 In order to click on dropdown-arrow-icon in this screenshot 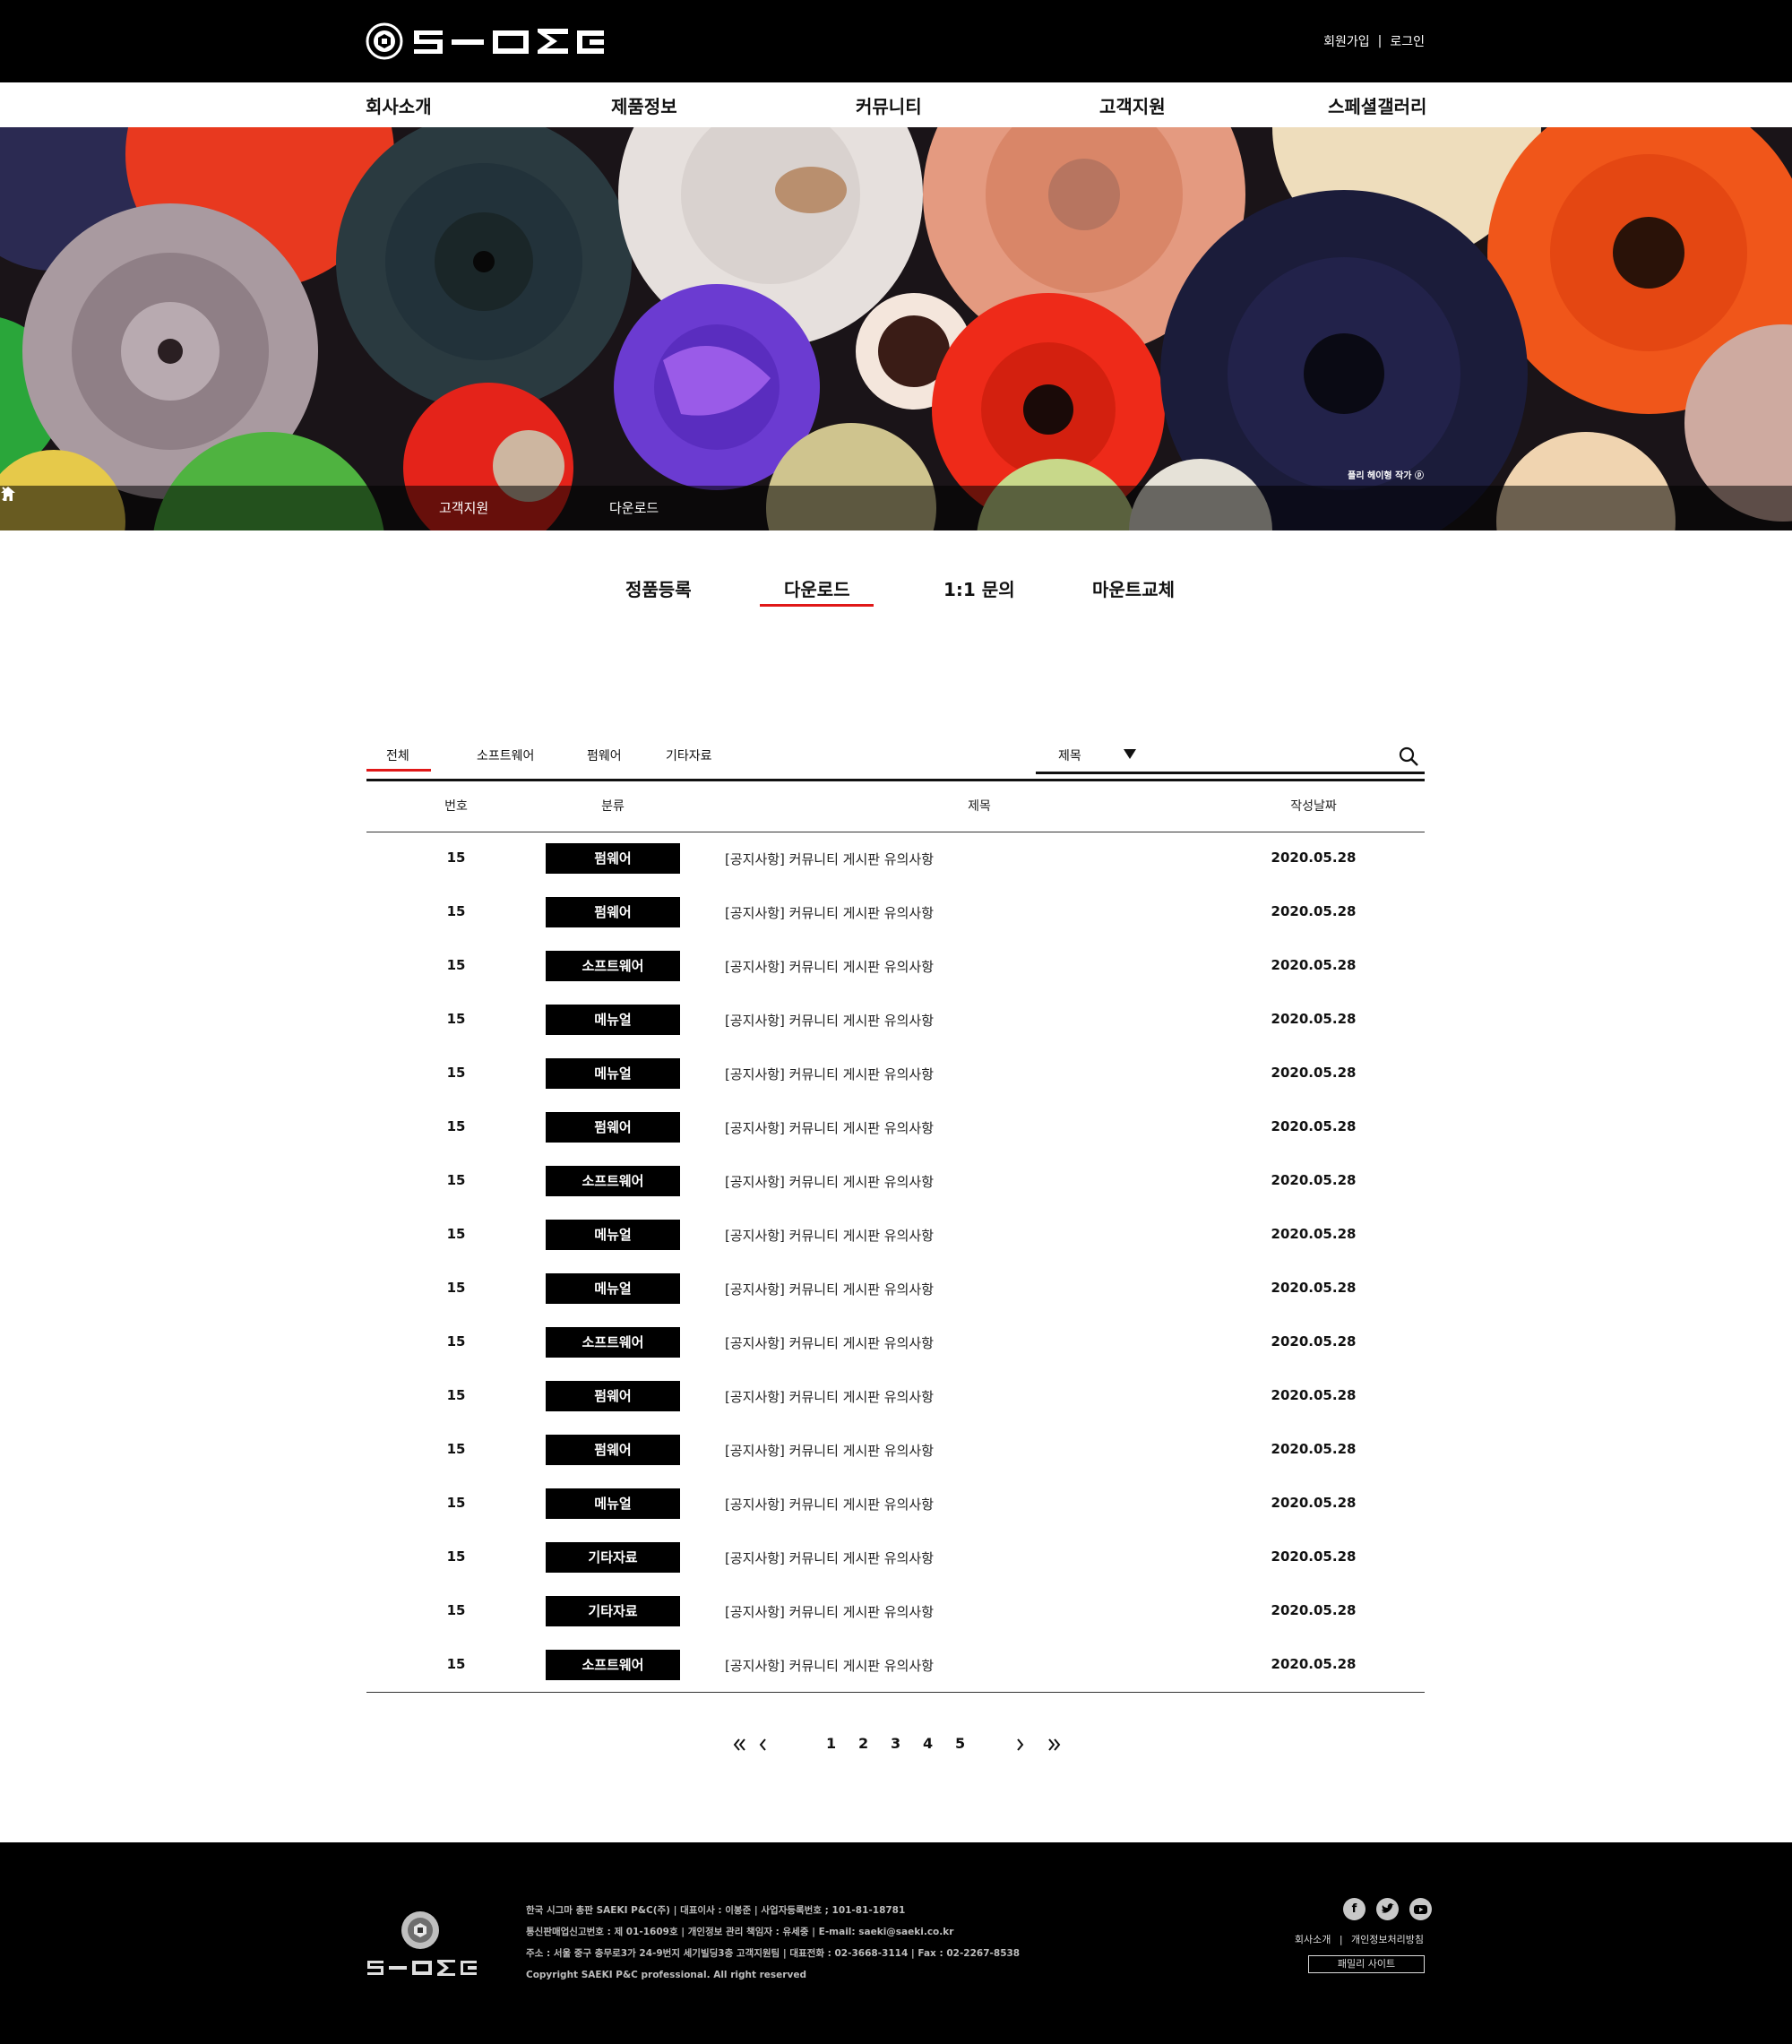, I will do `click(1130, 754)`.